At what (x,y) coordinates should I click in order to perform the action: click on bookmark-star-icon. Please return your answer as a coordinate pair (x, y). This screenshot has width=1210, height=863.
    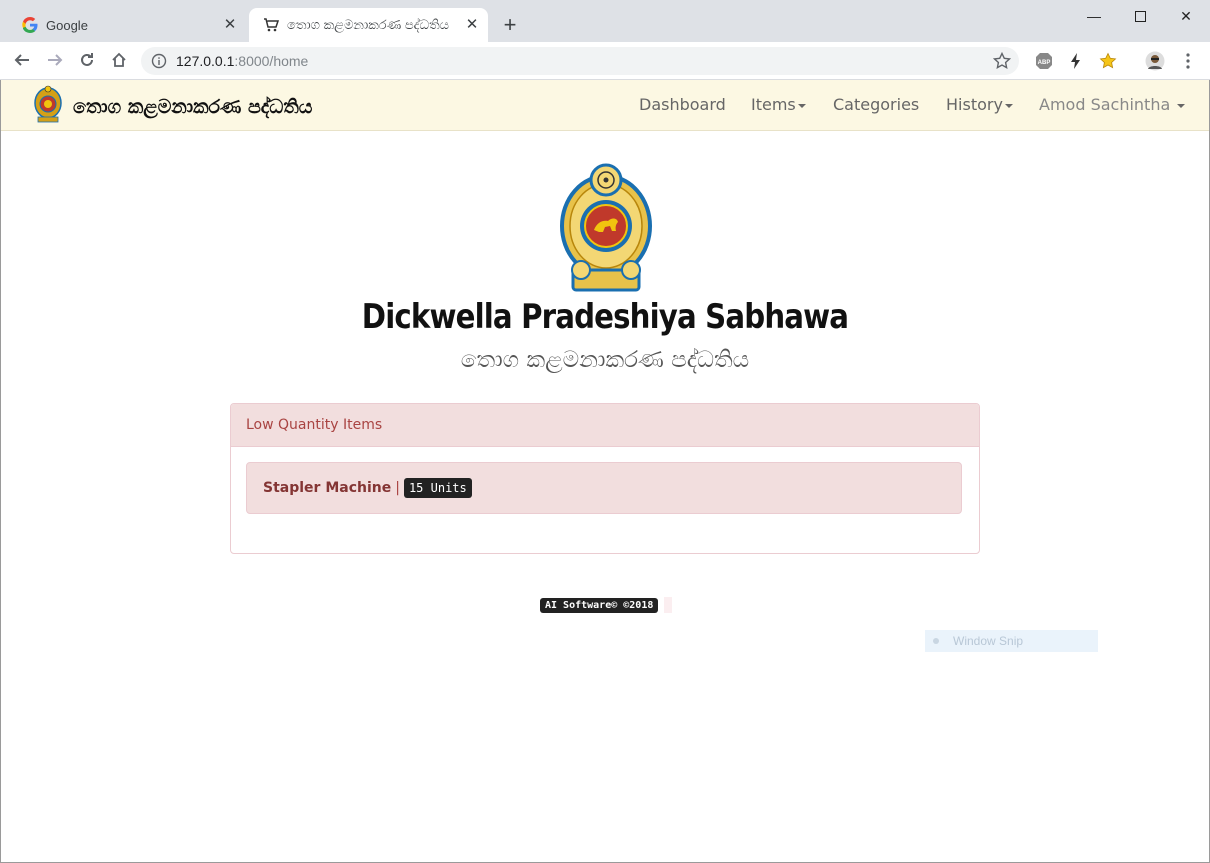
    Looking at the image, I should click on (1002, 60).